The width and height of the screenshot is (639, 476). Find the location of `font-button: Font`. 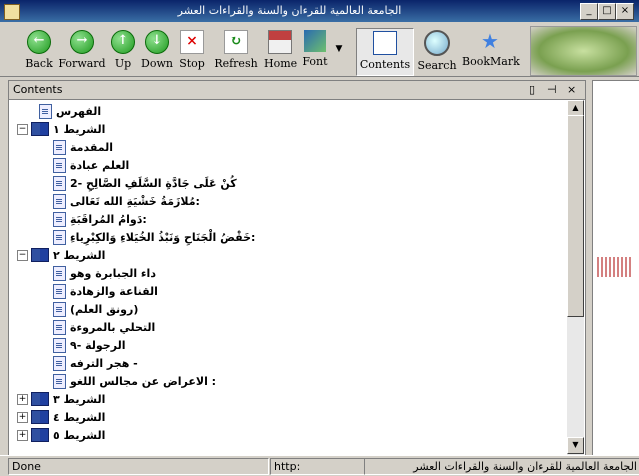

font-button: Font is located at coordinates (315, 51).